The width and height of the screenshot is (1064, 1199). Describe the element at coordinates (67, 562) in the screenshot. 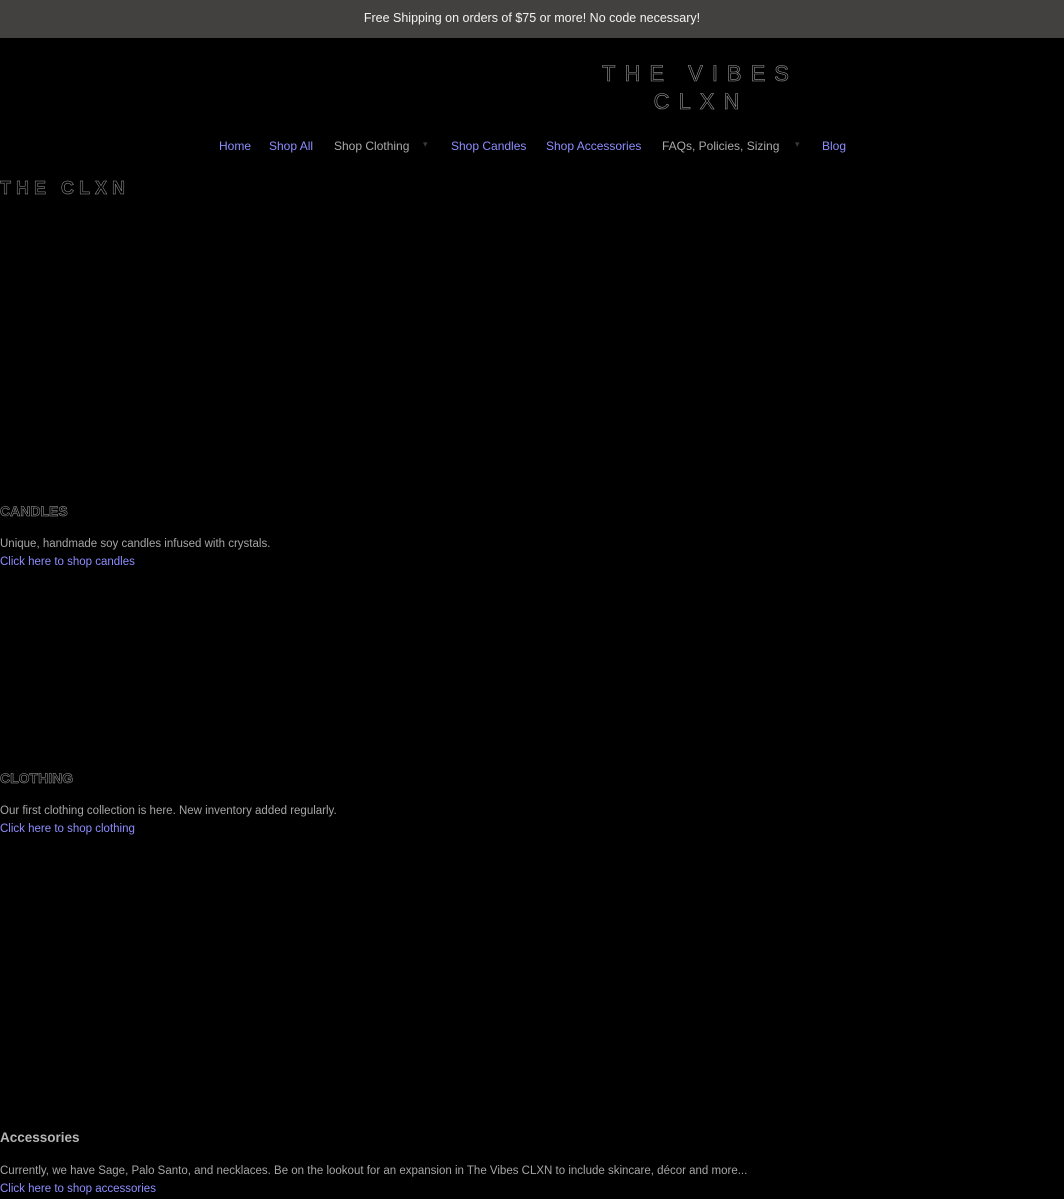

I see `shop-candles-link: Click here to shop candles` at that location.